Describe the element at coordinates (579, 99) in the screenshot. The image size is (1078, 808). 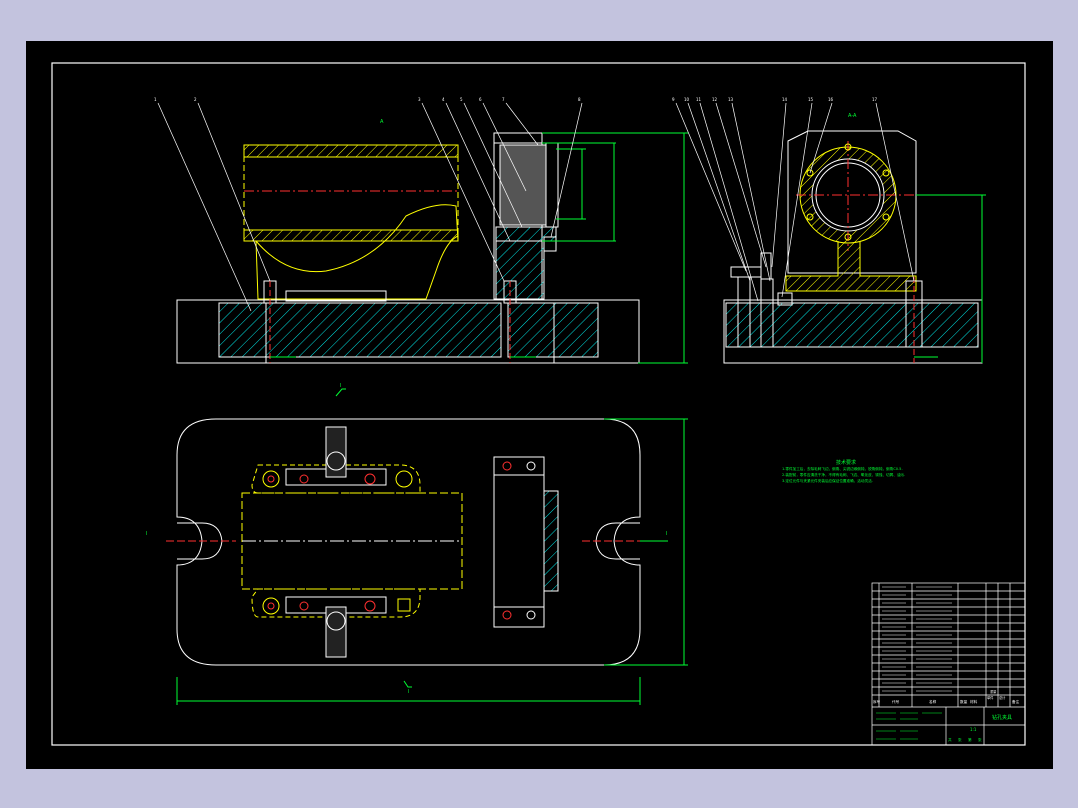
I see `leader-tag: 8` at that location.